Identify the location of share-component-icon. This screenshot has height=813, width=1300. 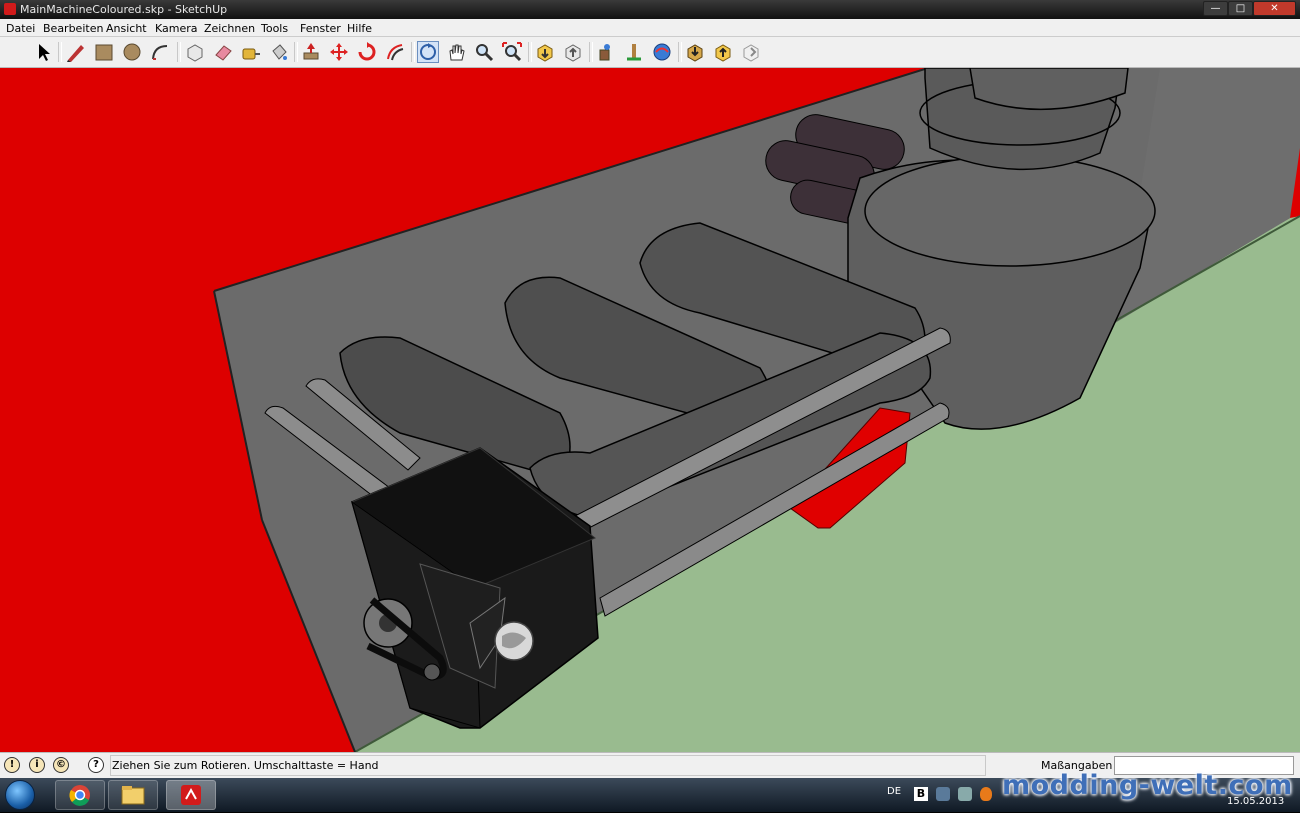
(606, 52).